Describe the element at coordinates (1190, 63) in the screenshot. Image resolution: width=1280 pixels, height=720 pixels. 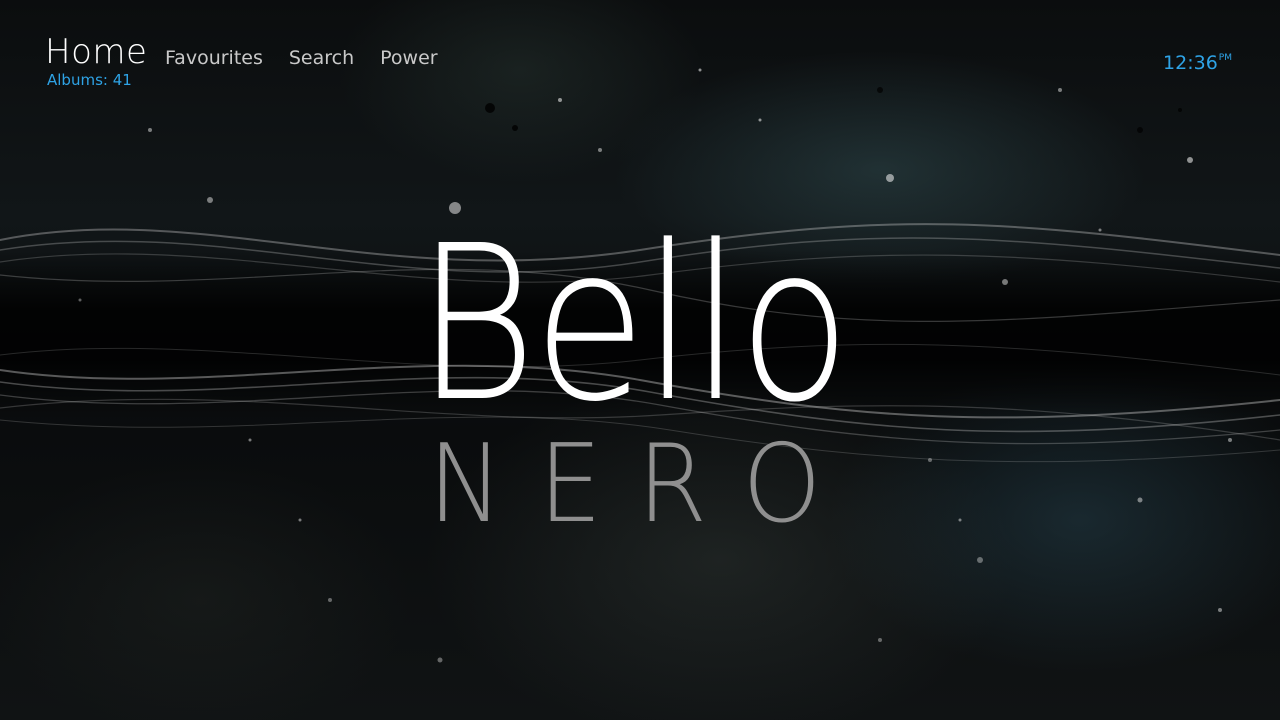
I see `clock-time: 12:36` at that location.